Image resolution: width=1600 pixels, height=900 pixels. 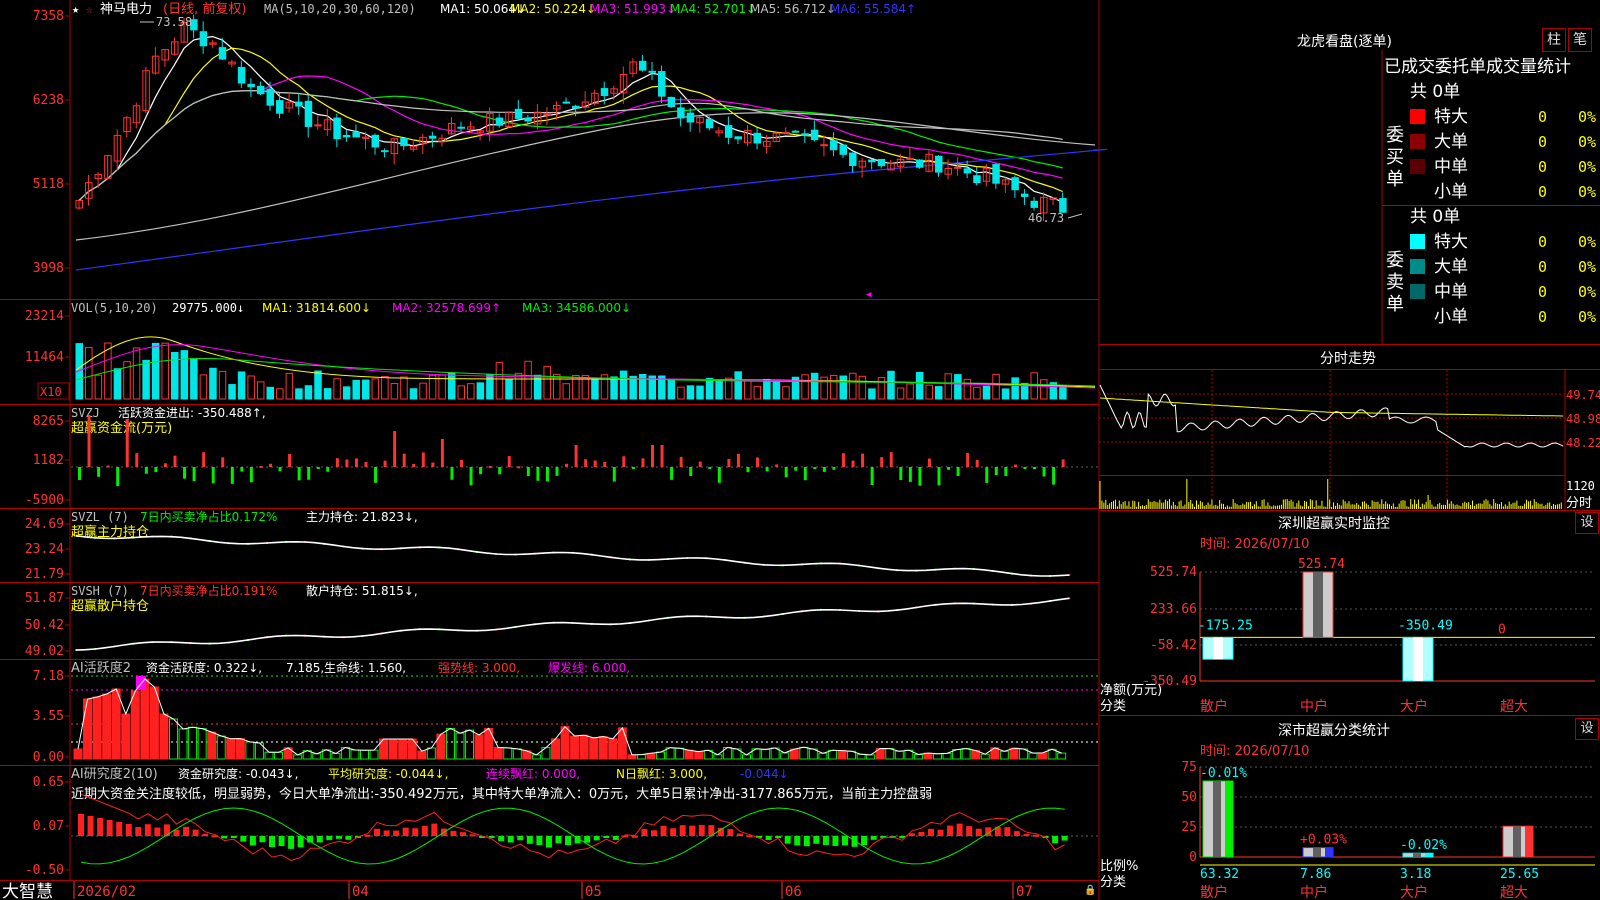 I want to click on sz-time: 时间: 2026/07/10, so click(x=1254, y=544).